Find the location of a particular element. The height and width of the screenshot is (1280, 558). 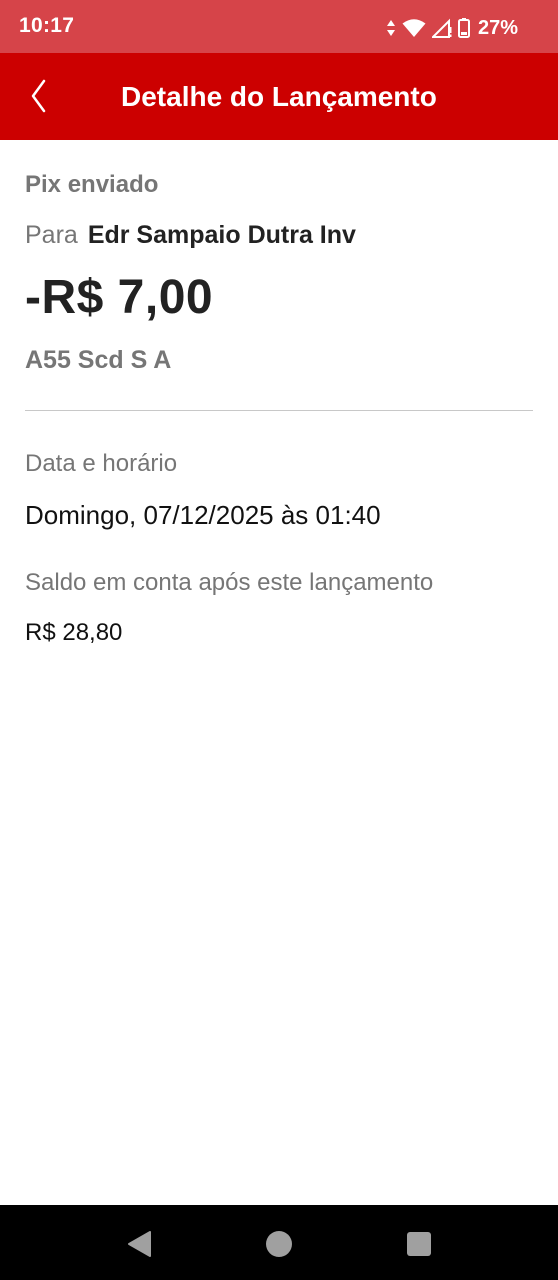

data-arrows-icon is located at coordinates (391, 28).